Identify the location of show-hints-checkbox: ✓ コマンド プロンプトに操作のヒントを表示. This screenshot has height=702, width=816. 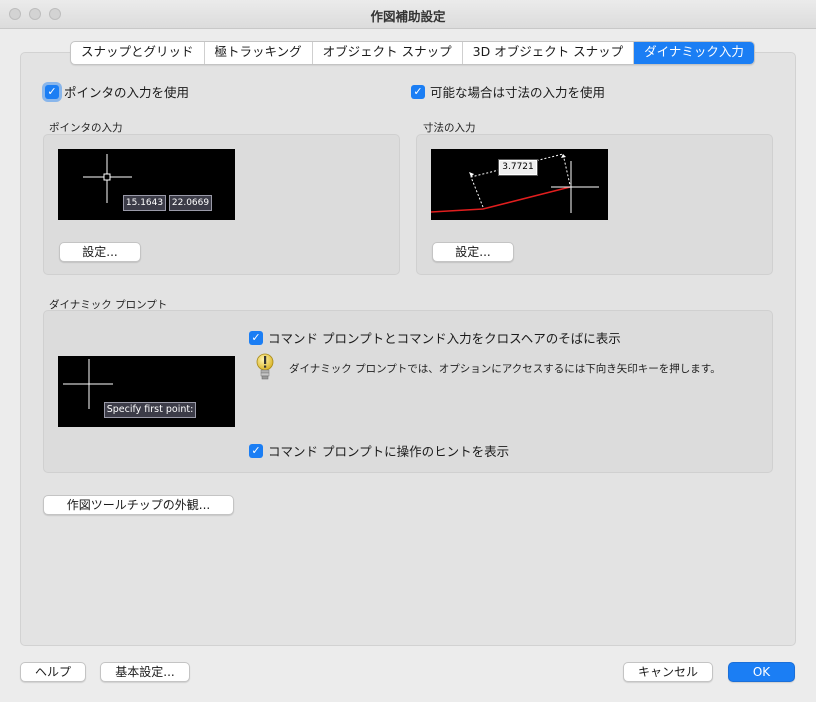
(379, 450).